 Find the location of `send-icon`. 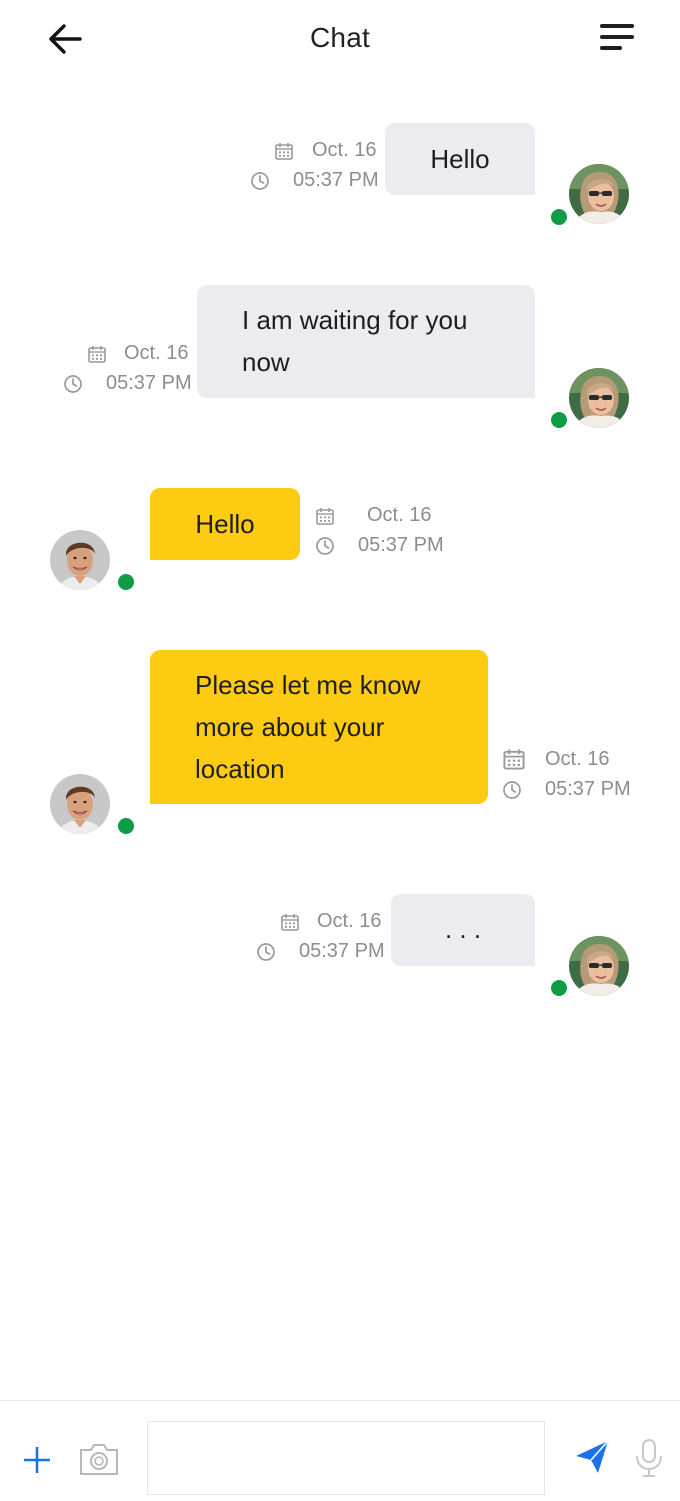

send-icon is located at coordinates (592, 1456).